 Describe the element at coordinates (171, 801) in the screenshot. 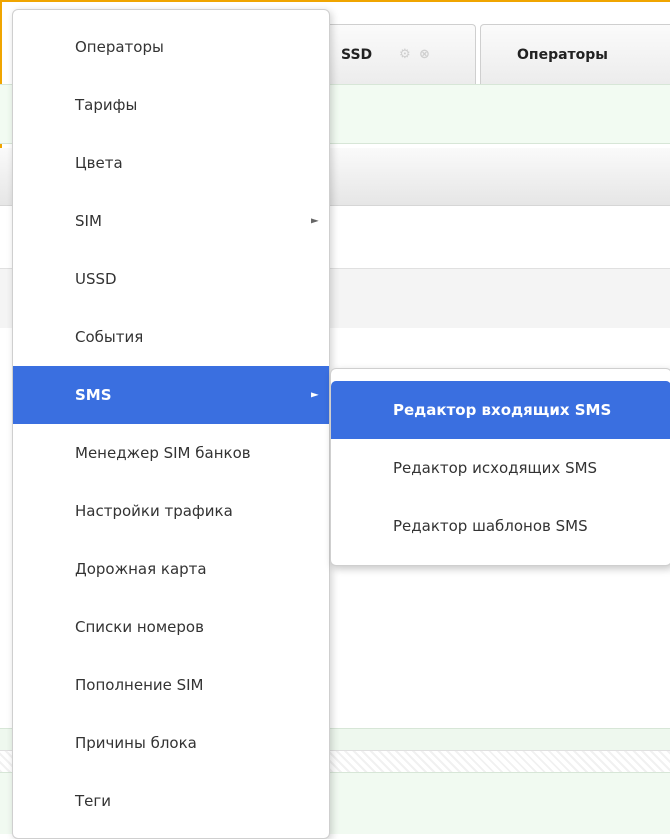

I see `menu-item-tags: Теги` at that location.